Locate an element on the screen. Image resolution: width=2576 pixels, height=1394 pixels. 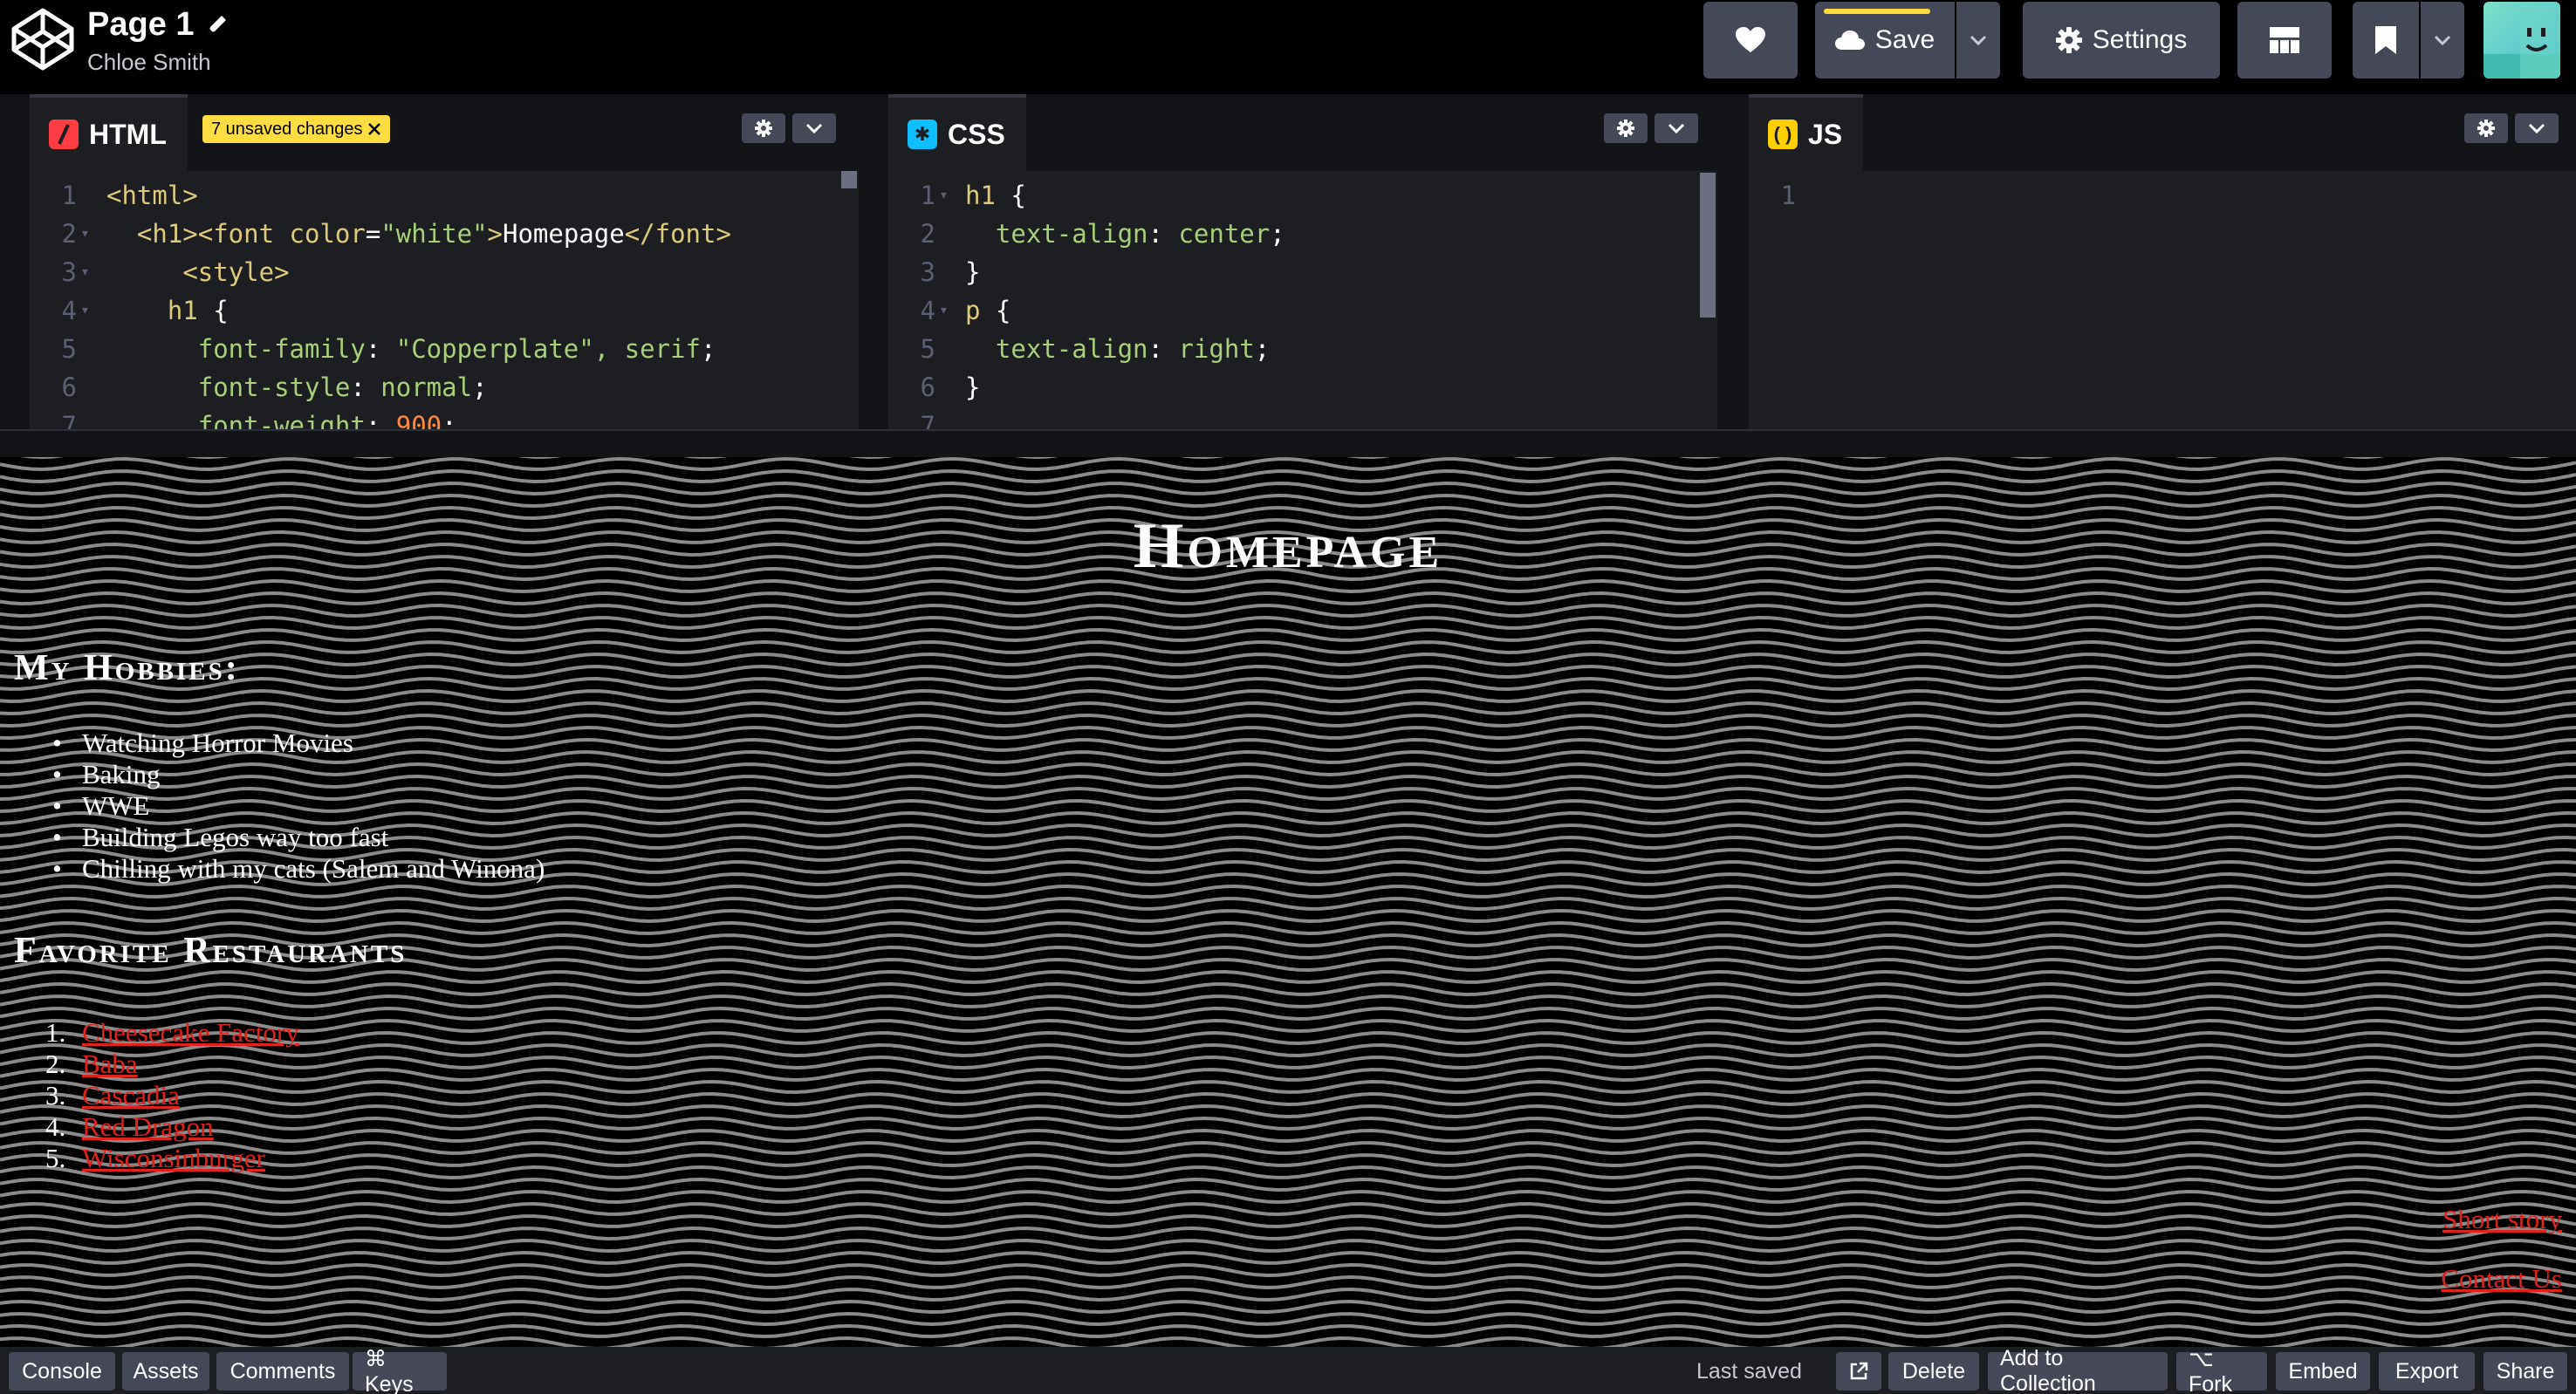
console-button: Console is located at coordinates (62, 1371).